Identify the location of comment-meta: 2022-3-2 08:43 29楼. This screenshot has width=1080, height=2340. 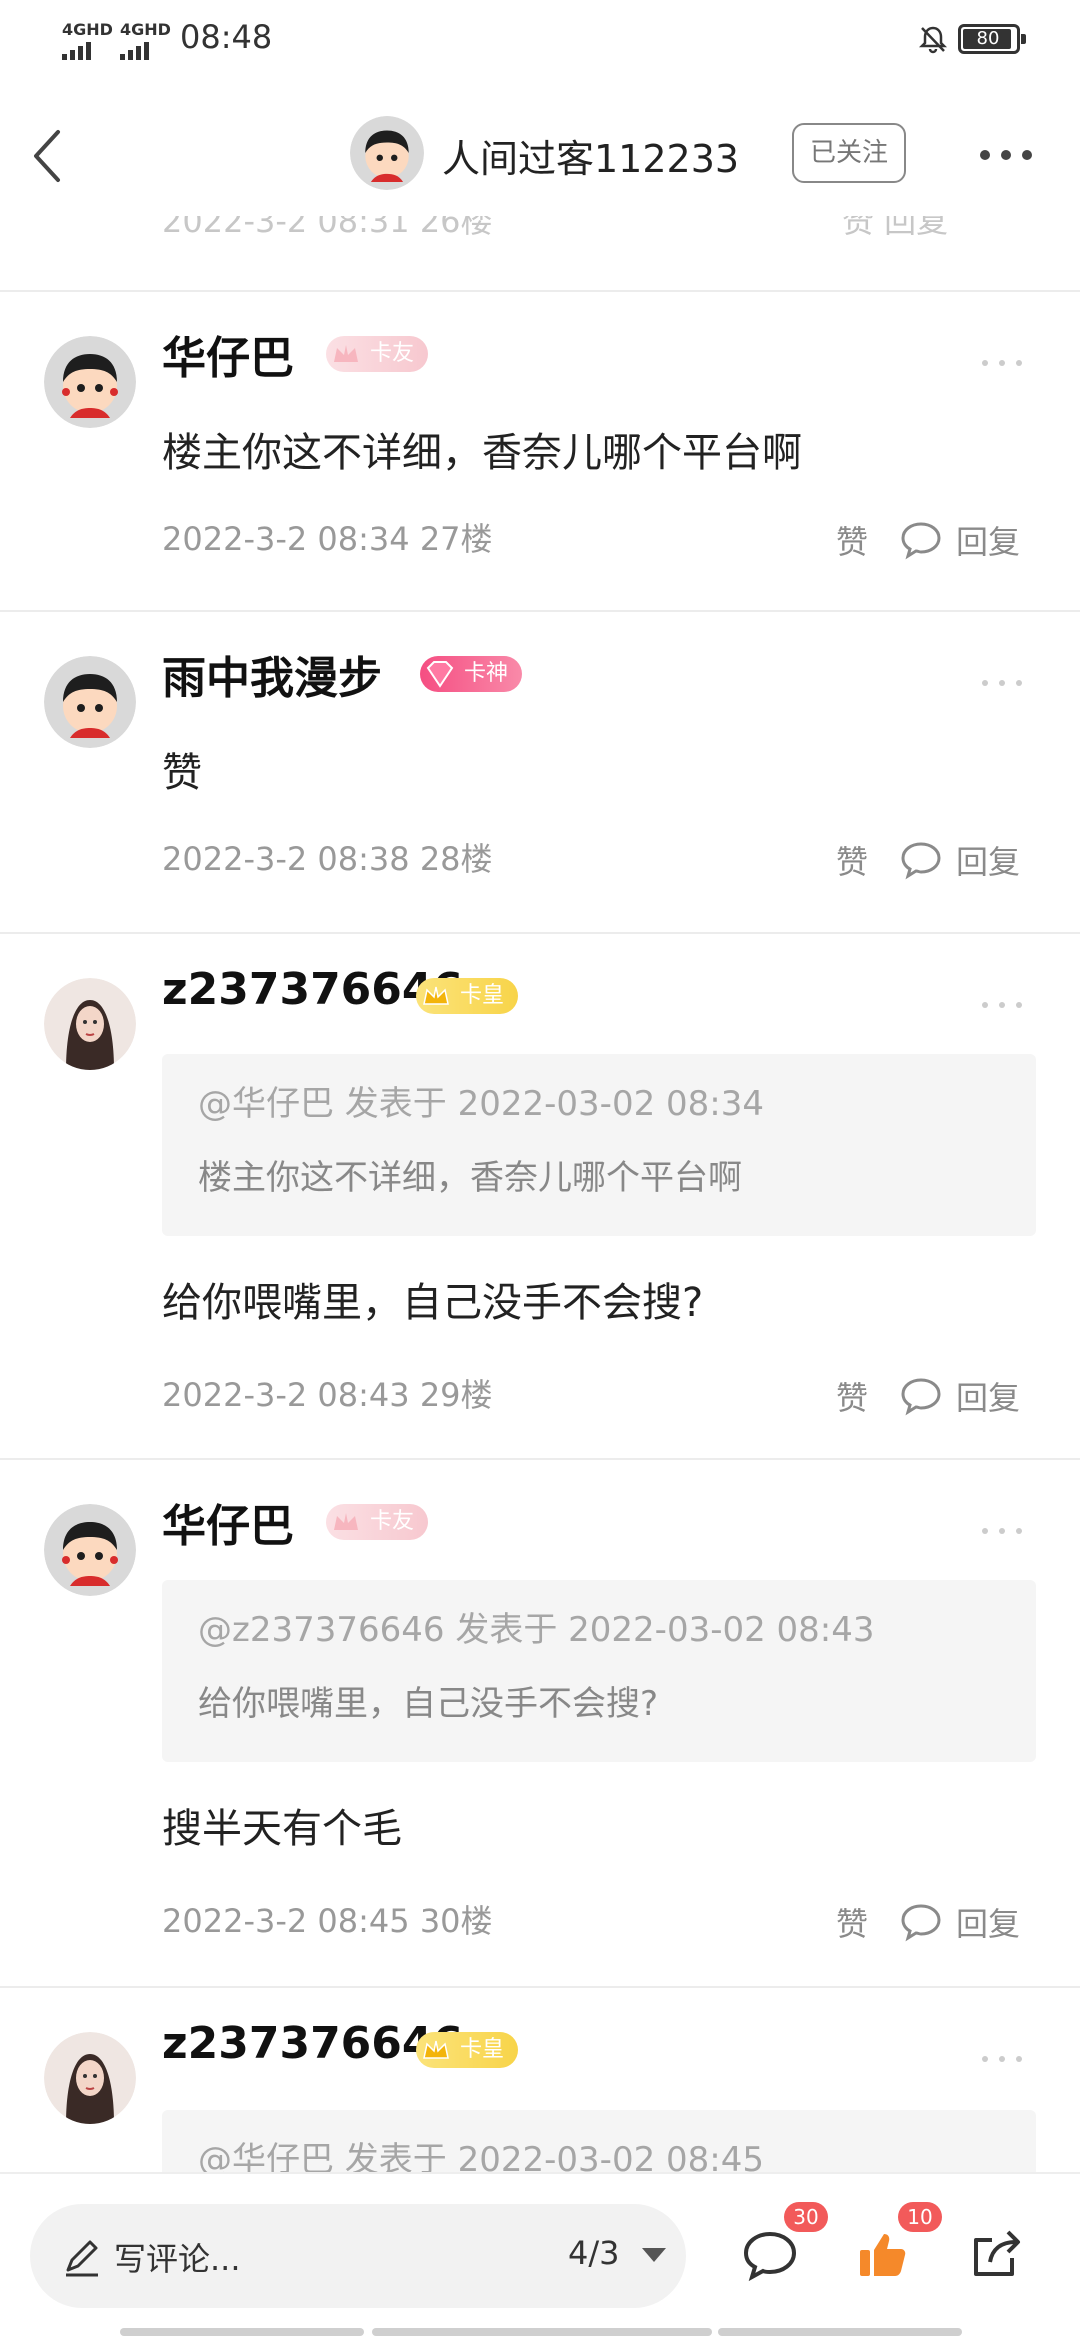
(327, 1393).